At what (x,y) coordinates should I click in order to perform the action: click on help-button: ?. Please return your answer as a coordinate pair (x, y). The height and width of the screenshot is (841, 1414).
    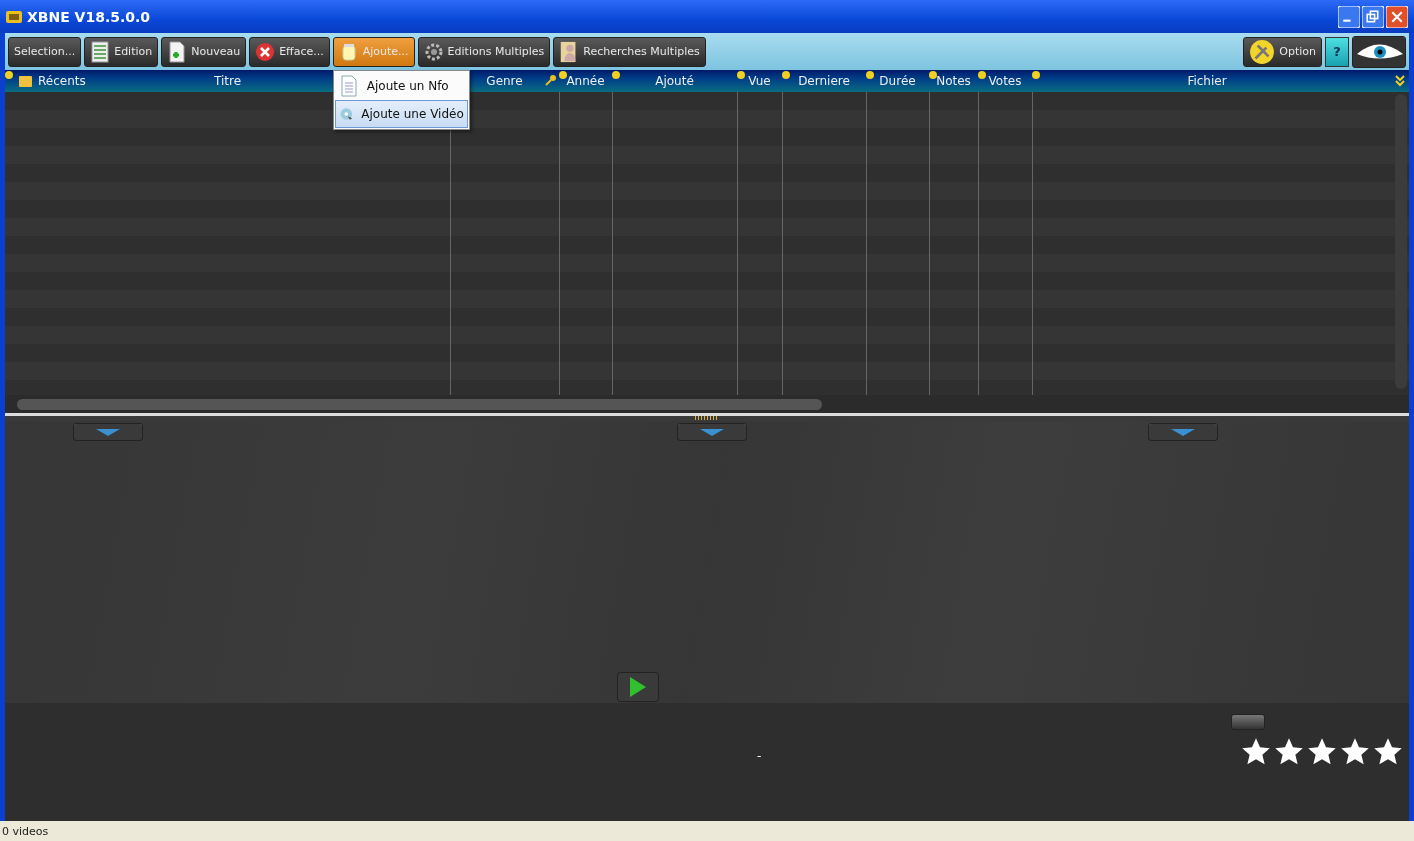
    Looking at the image, I should click on (1337, 51).